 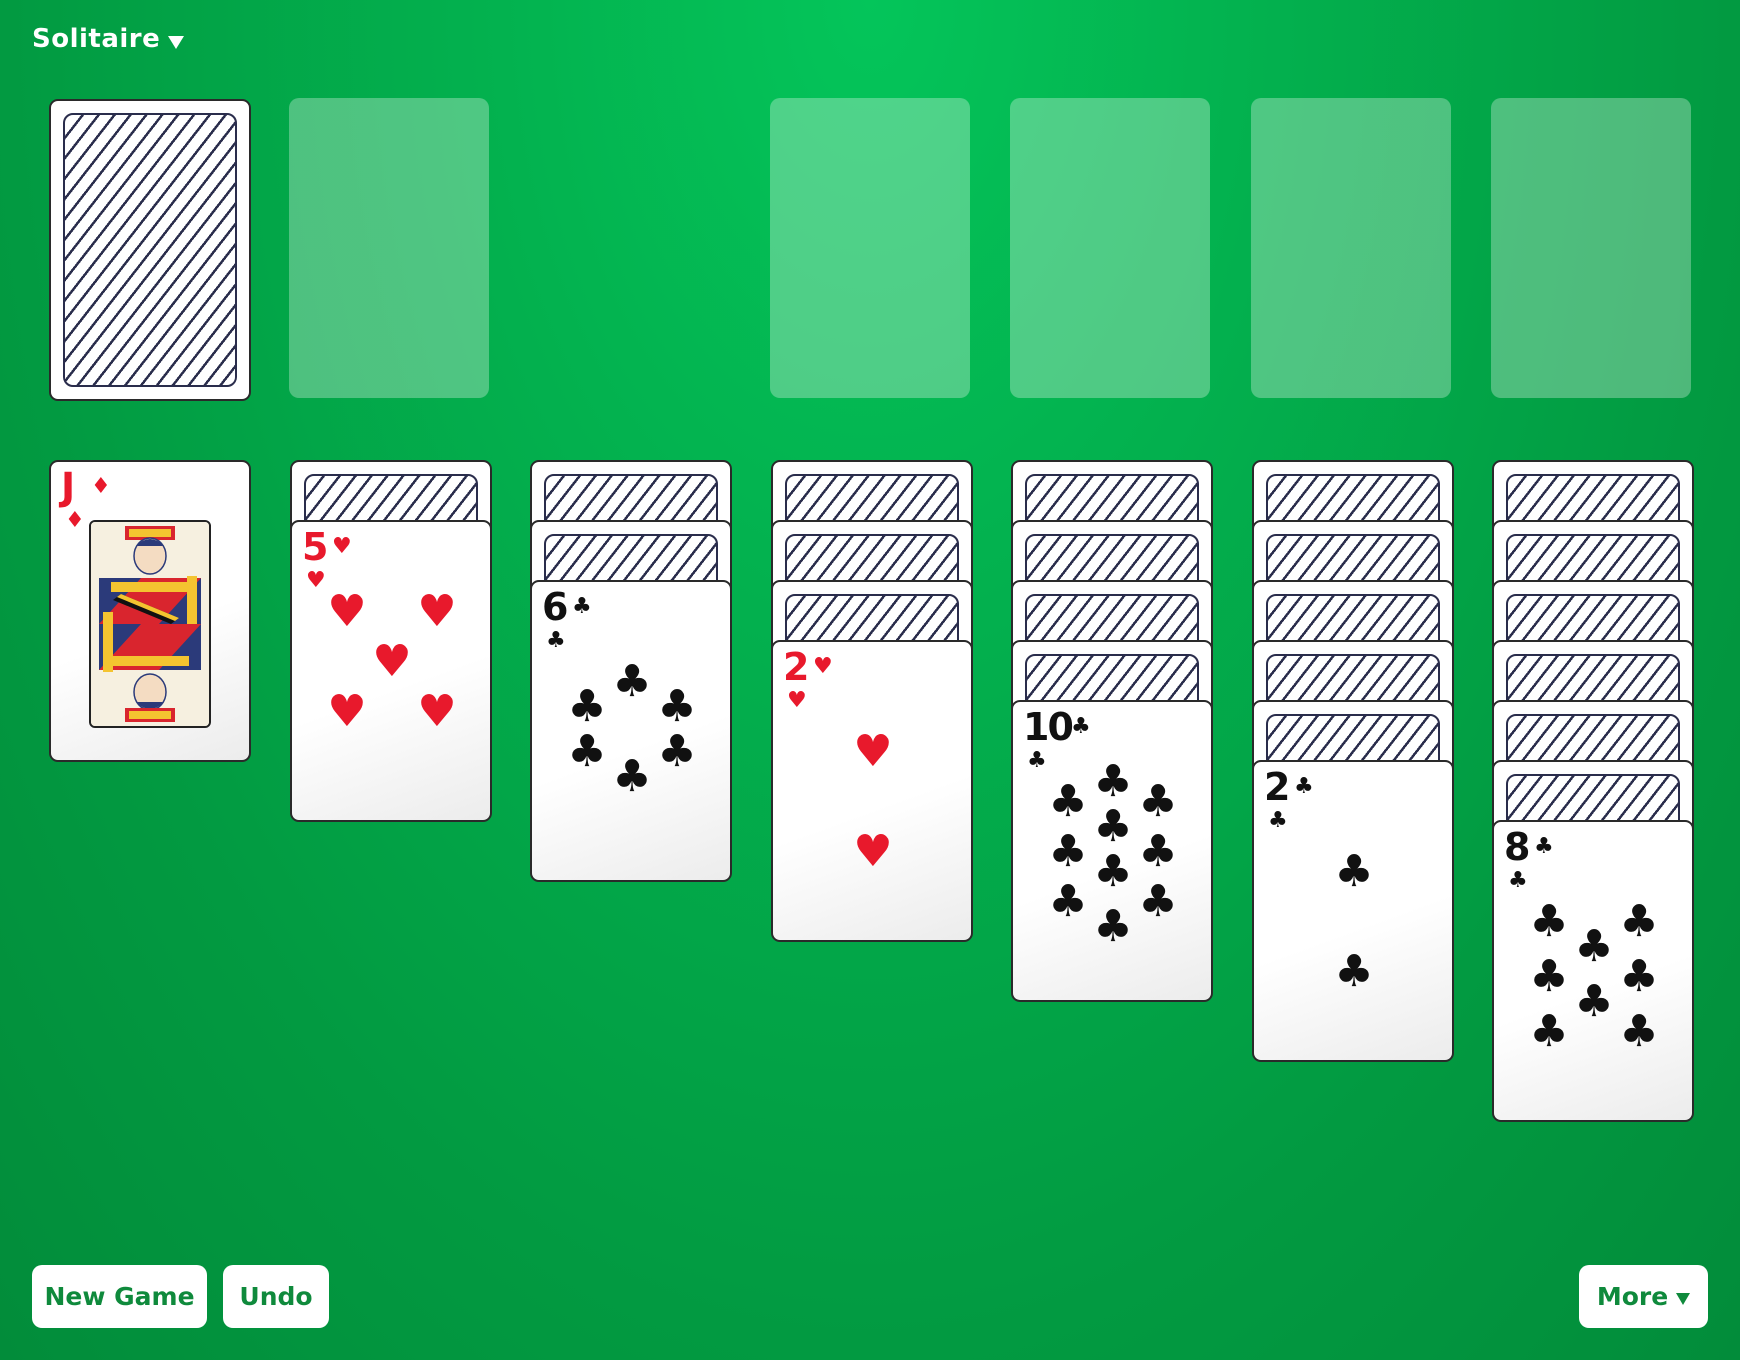 What do you see at coordinates (96, 39) in the screenshot?
I see `game-menu-label: Solitaire` at bounding box center [96, 39].